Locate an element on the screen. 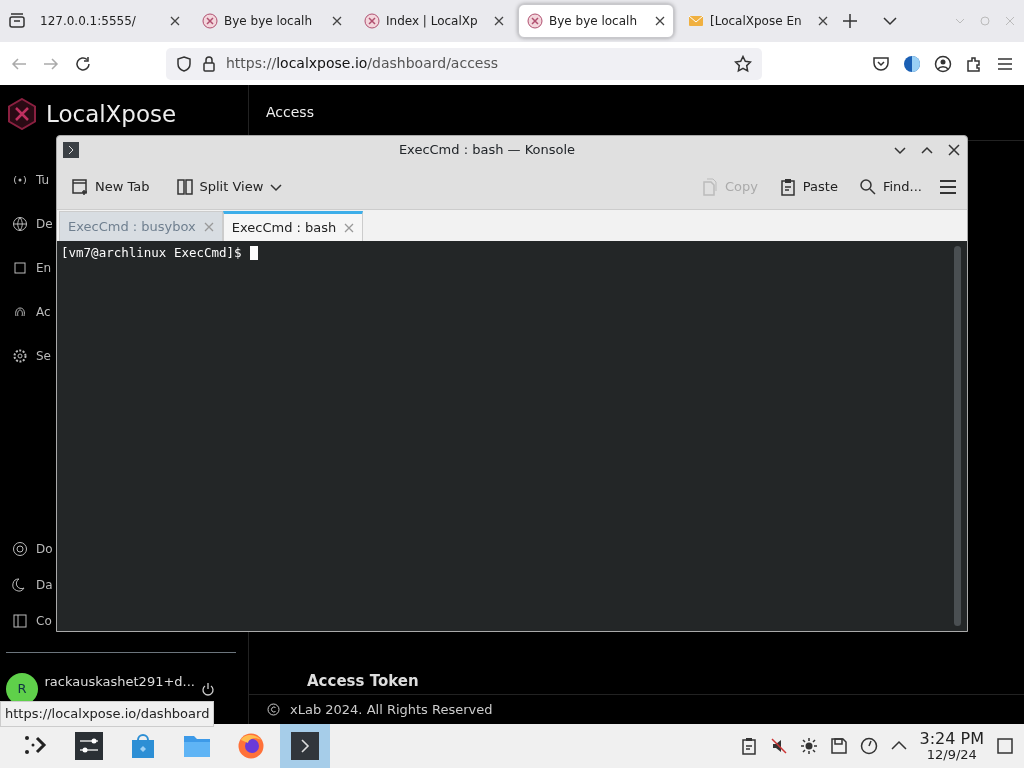  section-title: Access Token is located at coordinates (363, 681).